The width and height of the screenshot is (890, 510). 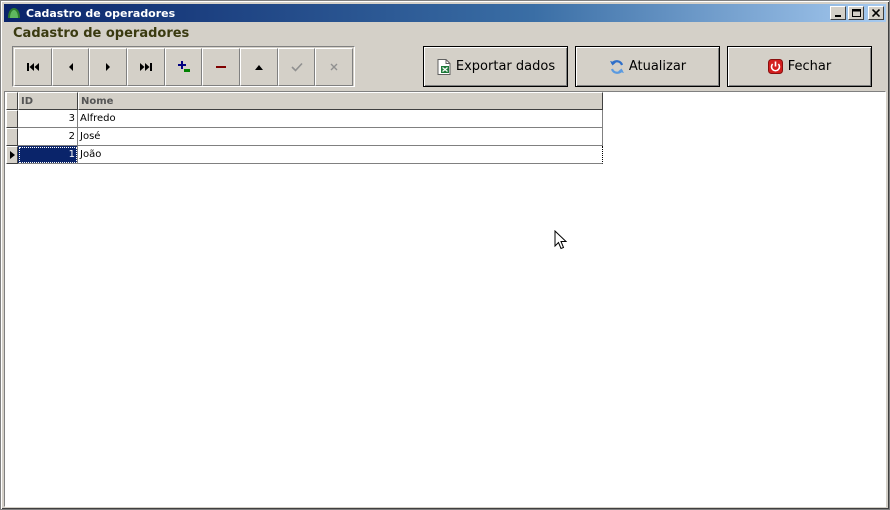 I want to click on skip-first-icon, so click(x=32, y=67).